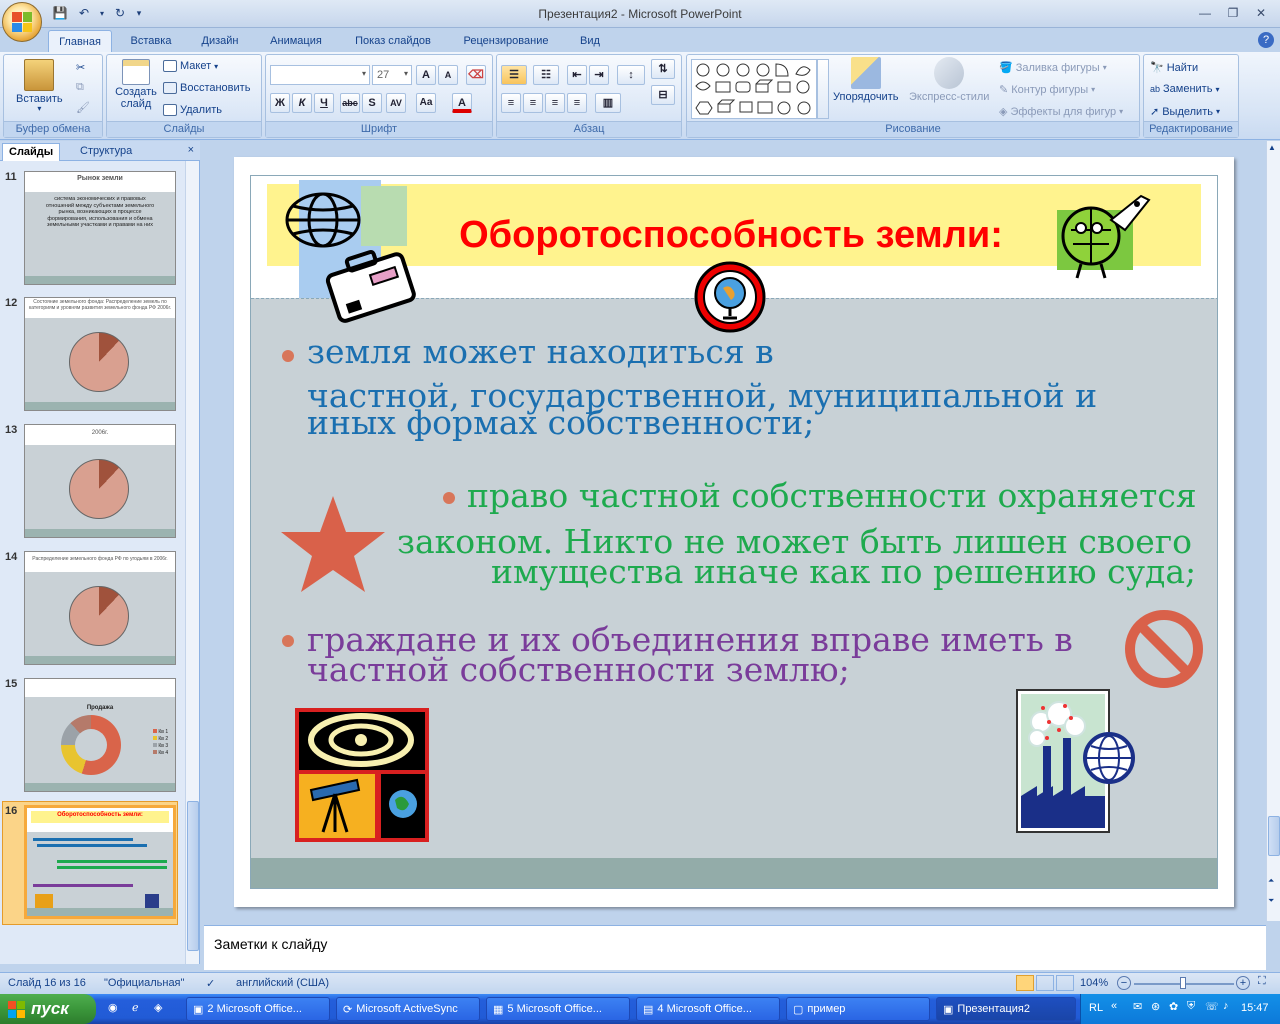 This screenshot has width=1280, height=1024. Describe the element at coordinates (393, 41) in the screenshot. I see `tab-slideshow: Показ слайдов` at that location.